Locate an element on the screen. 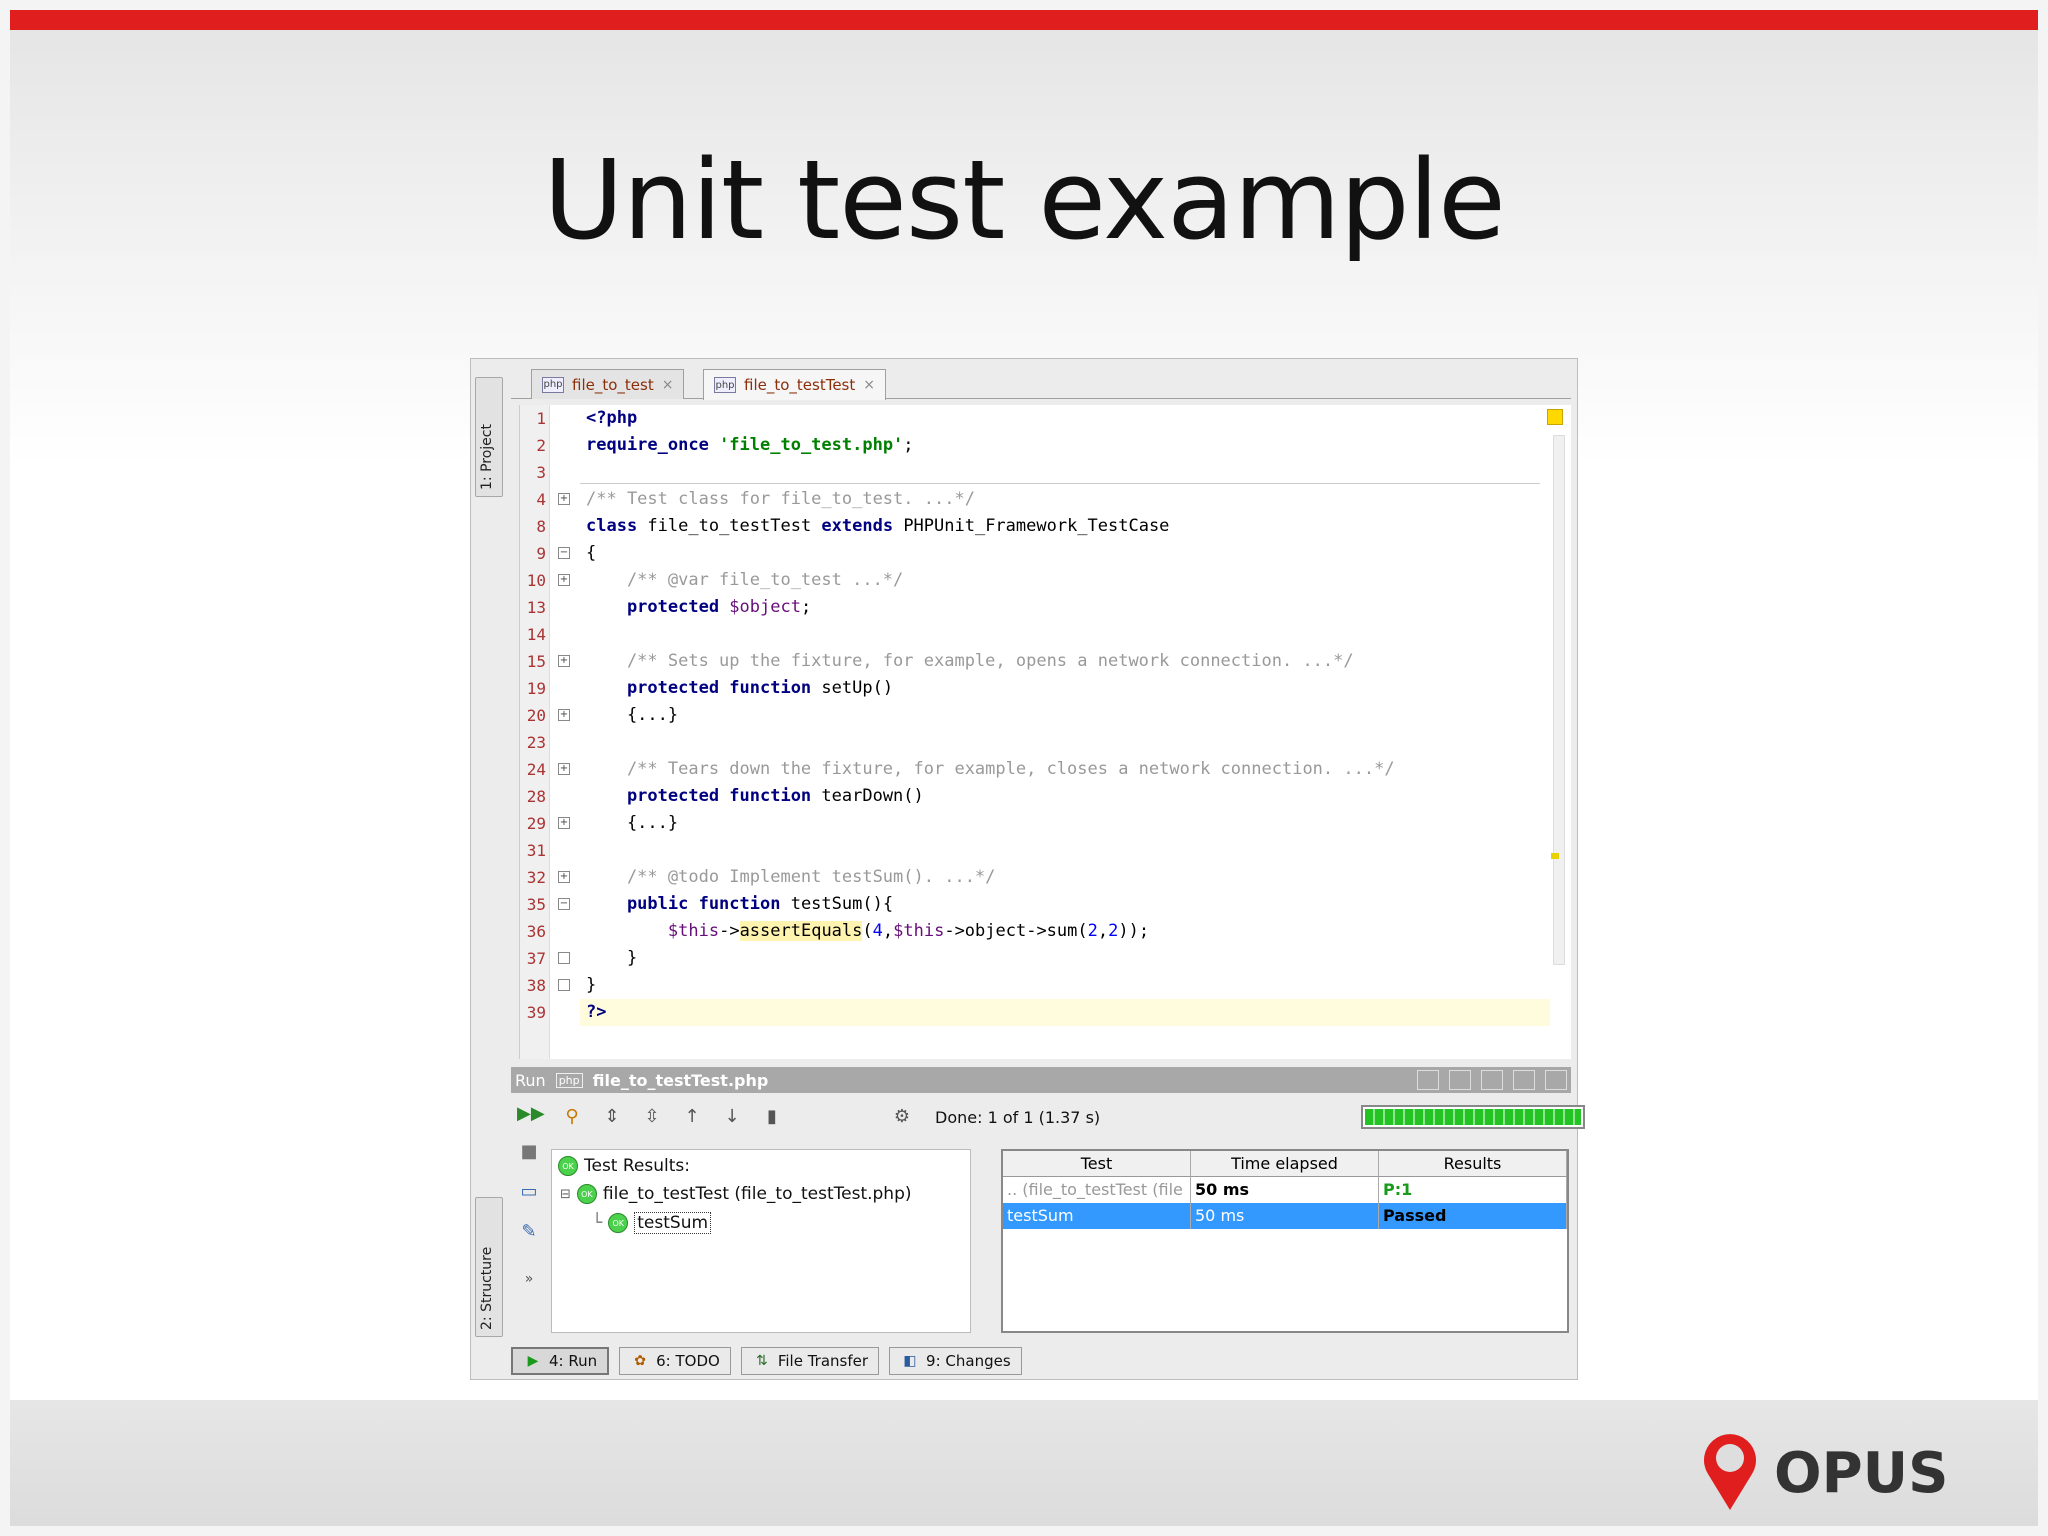  cell-result: P:1 is located at coordinates (1473, 1190).